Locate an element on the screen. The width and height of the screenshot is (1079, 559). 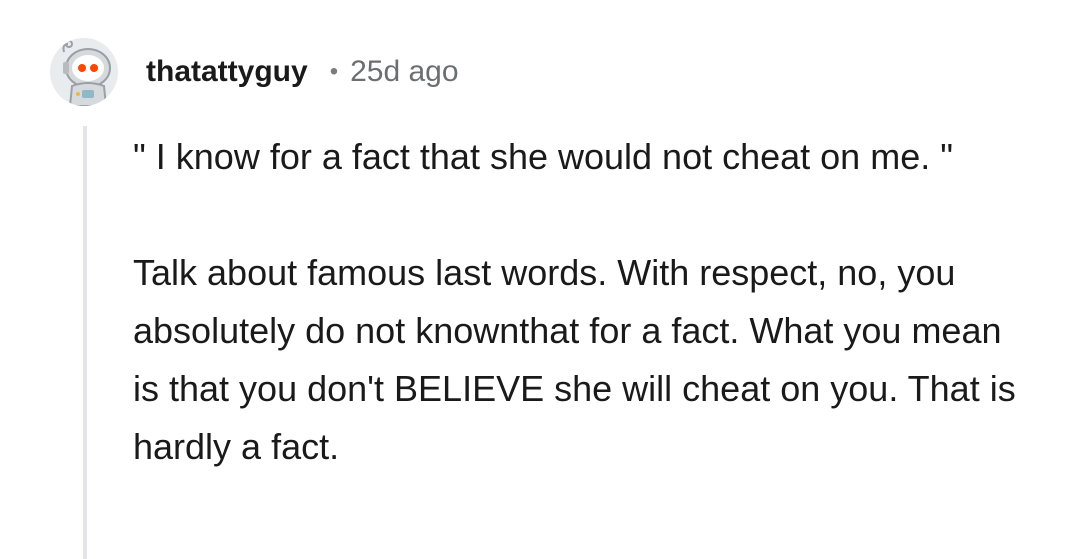
snoo-astronaut-avatar-icon is located at coordinates (84, 72).